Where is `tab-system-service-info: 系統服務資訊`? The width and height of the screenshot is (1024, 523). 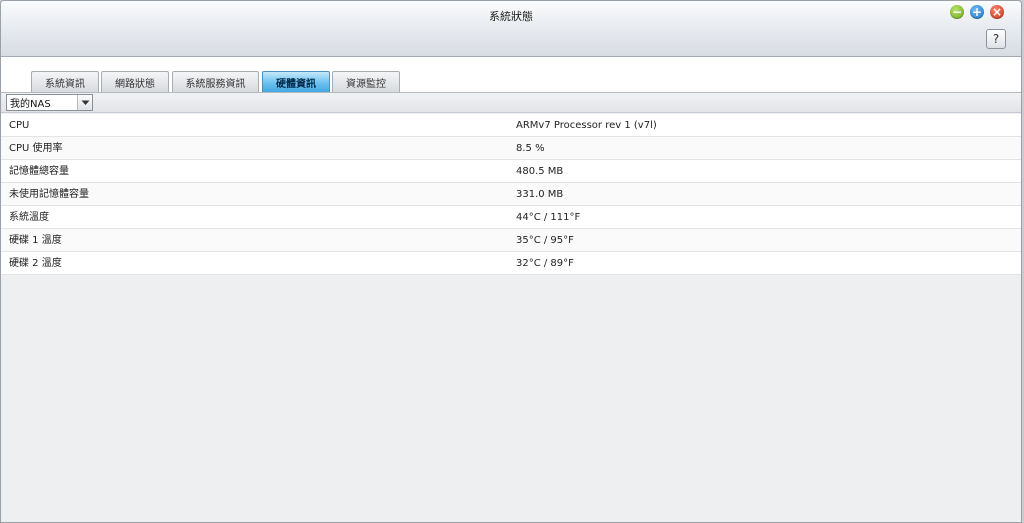 tab-system-service-info: 系統服務資訊 is located at coordinates (215, 82).